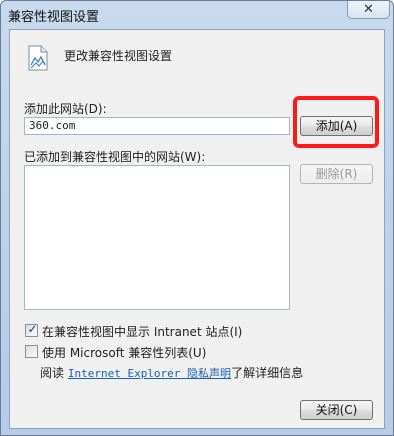 Image resolution: width=394 pixels, height=436 pixels. I want to click on checkmark-icon: ✓, so click(32, 329).